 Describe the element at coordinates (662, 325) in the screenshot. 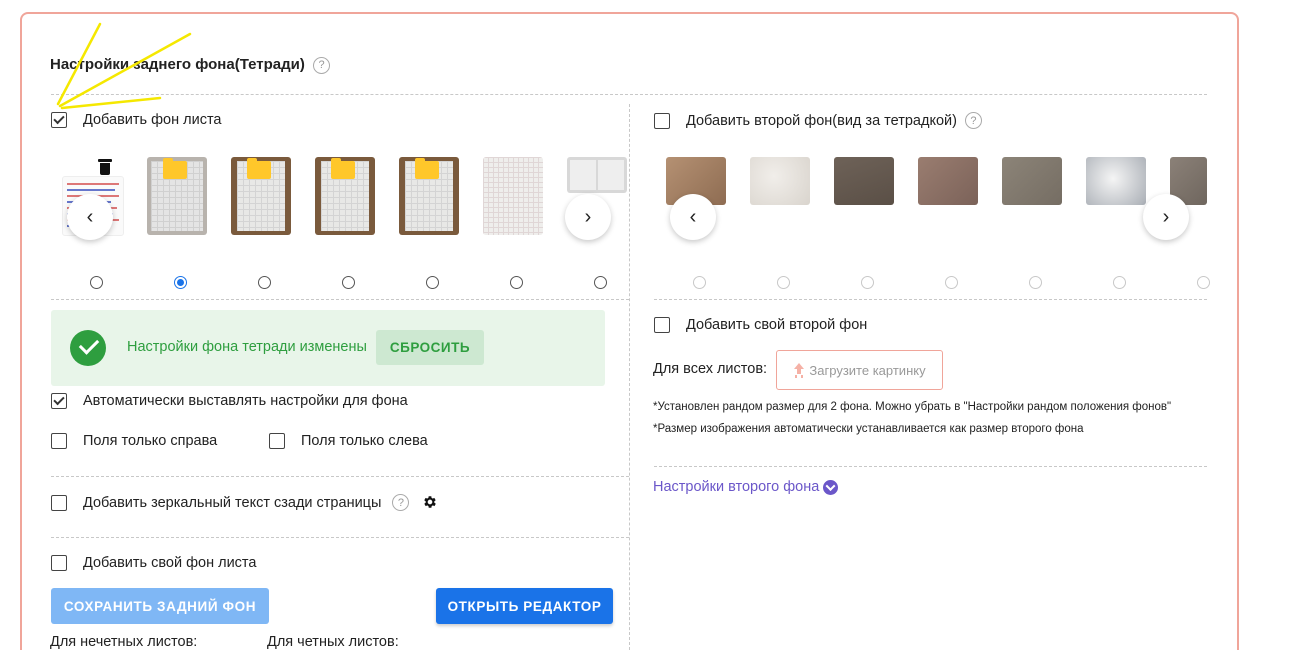

I see `own-second-bg-checkbox` at that location.